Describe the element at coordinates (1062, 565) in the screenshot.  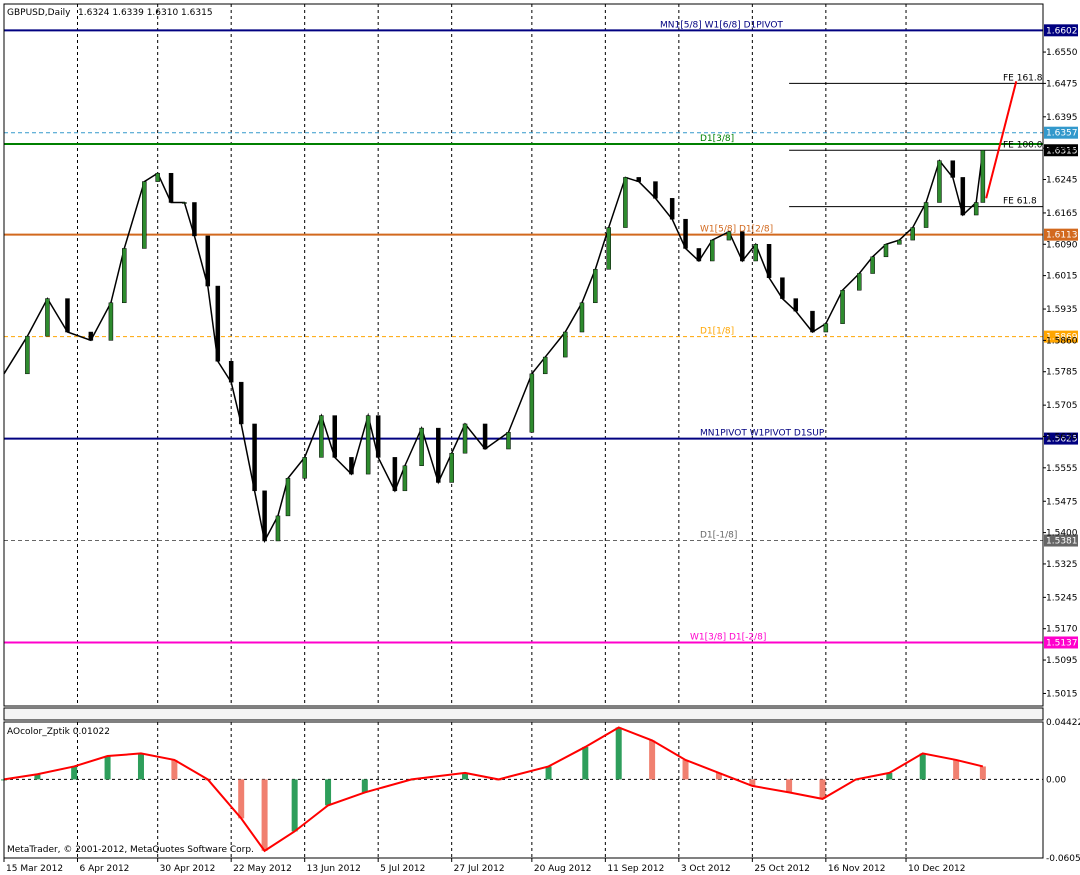
I see `y-tick-label: 1.5325` at that location.